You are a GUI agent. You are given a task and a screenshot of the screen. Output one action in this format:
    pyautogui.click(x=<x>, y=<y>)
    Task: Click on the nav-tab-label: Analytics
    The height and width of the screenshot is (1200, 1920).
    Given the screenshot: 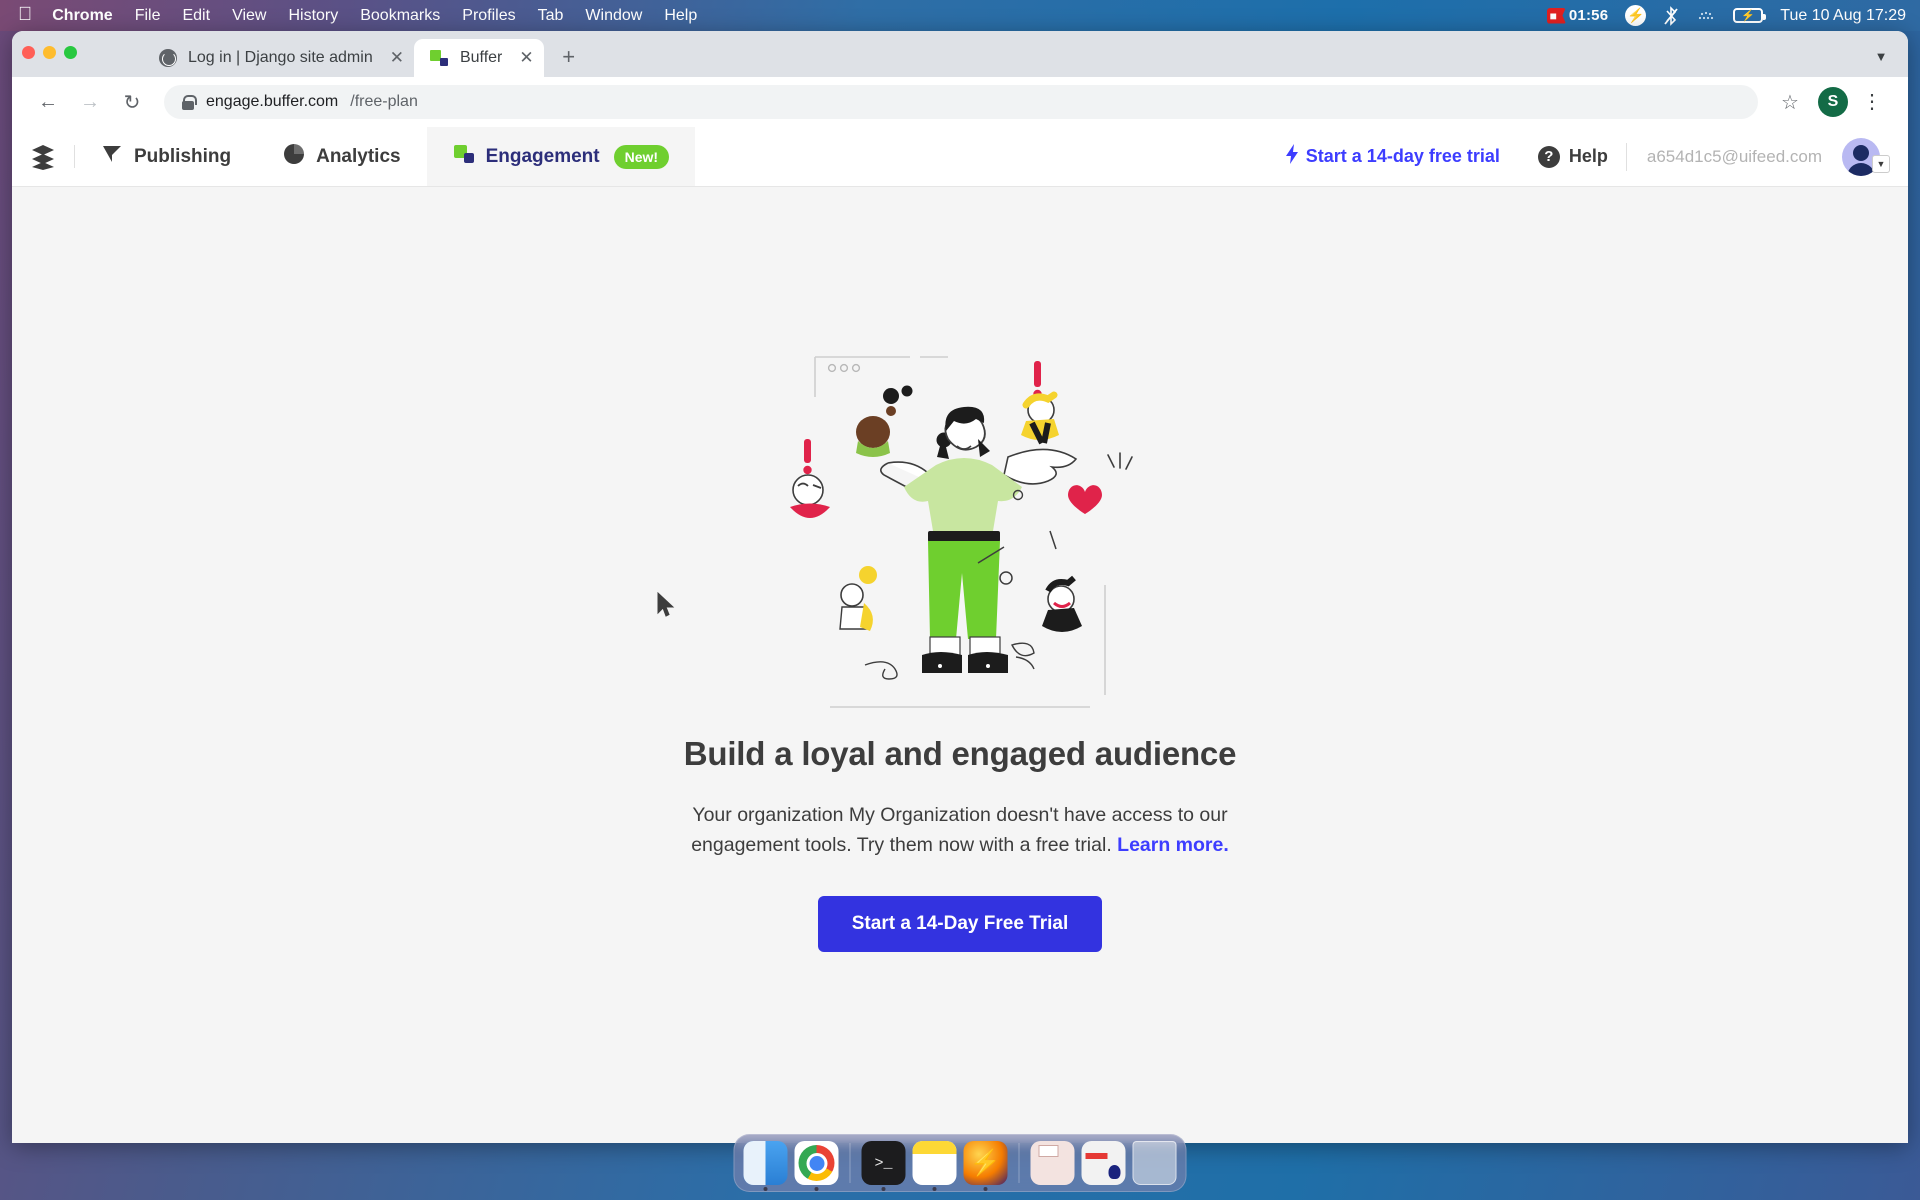 What is the action you would take?
    pyautogui.click(x=358, y=156)
    